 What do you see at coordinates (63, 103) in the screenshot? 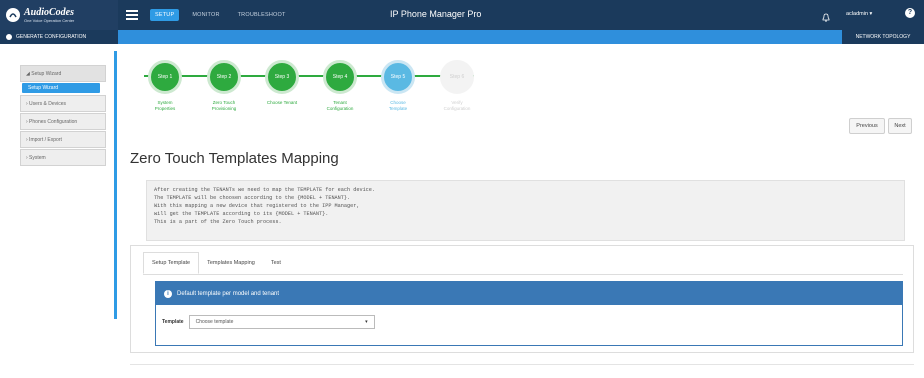
I see `sidebar-item-users-devices: › Users & Devices` at bounding box center [63, 103].